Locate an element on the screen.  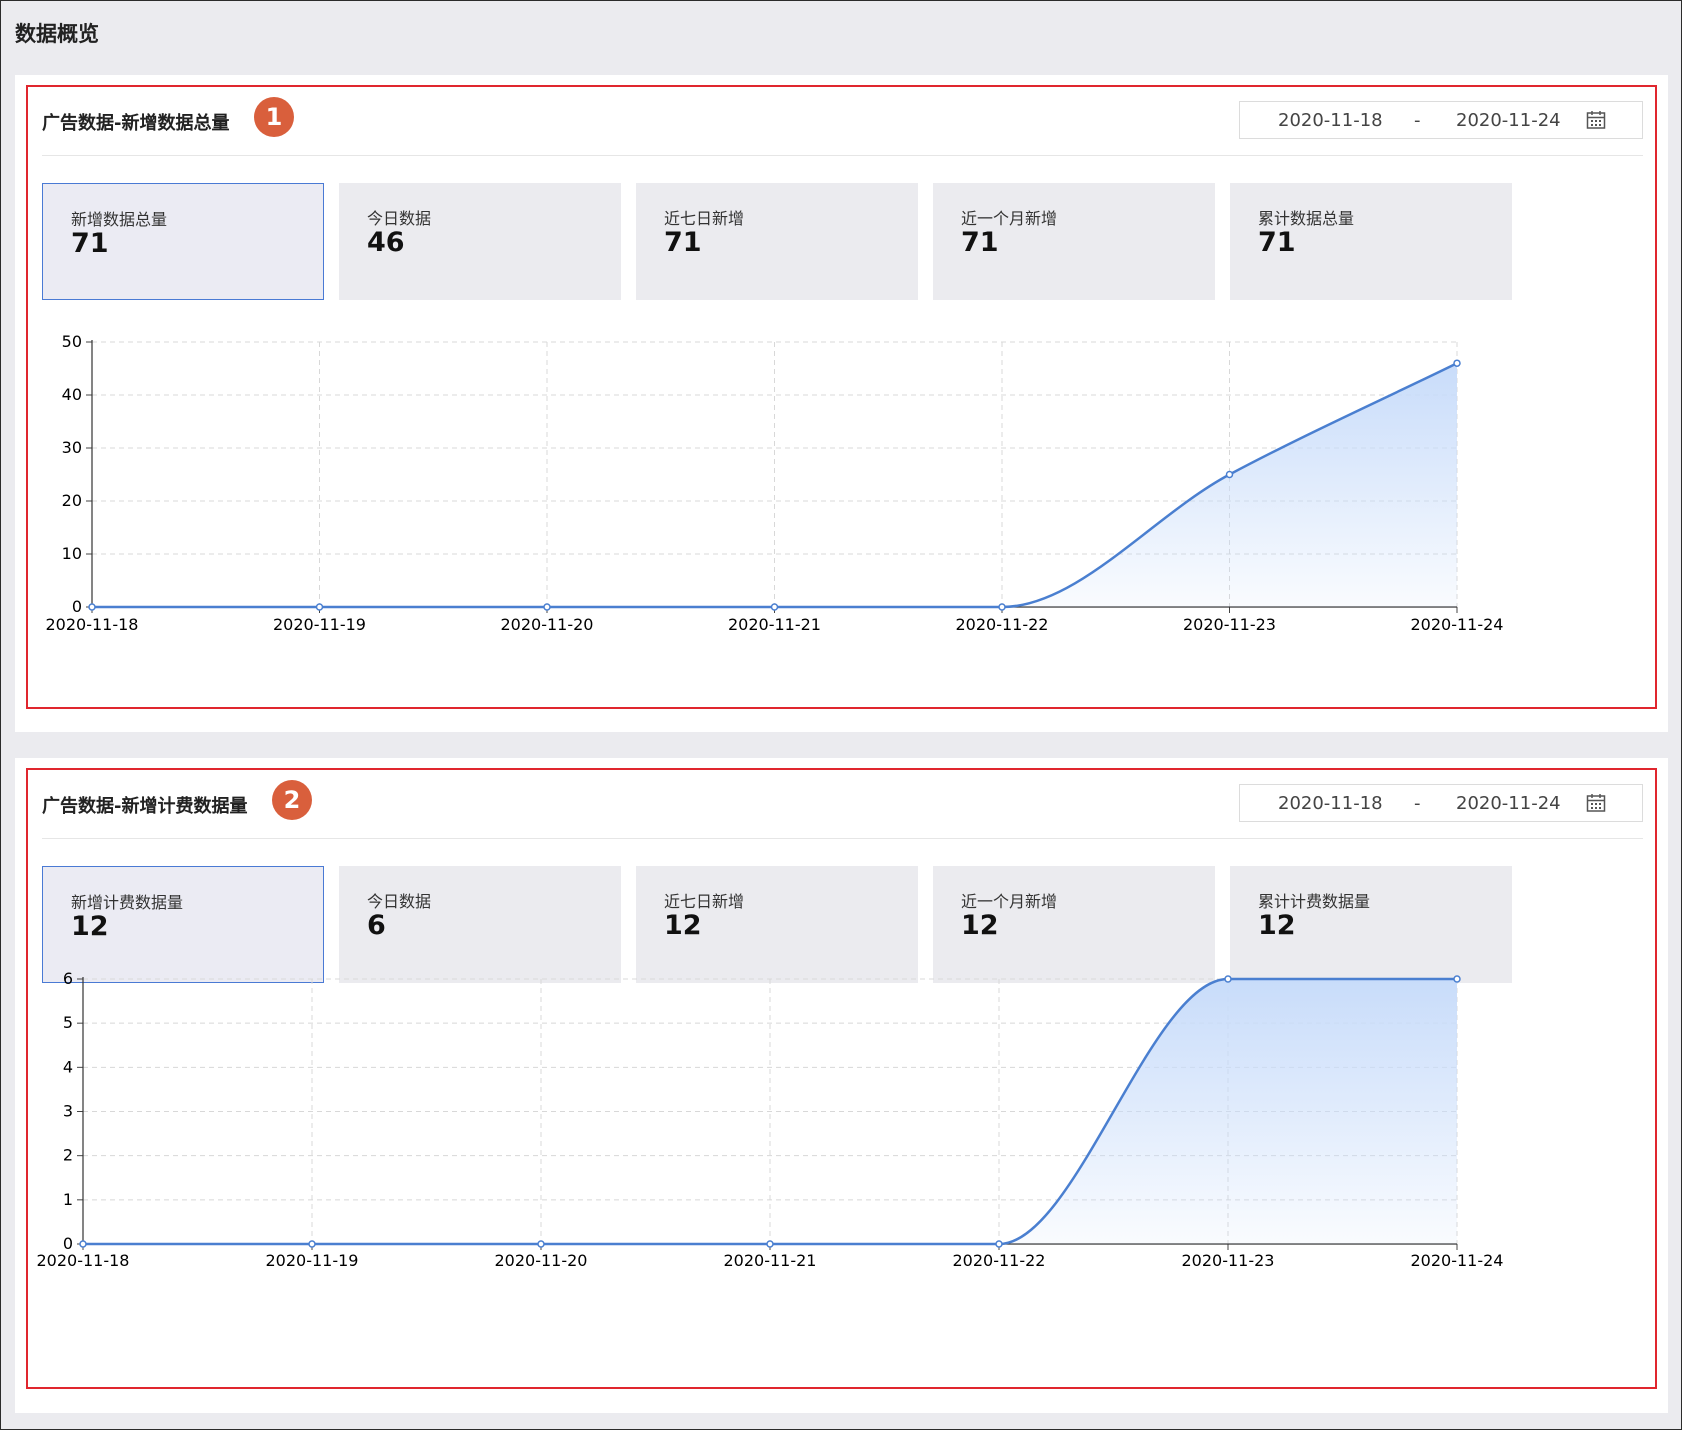
y-tick-label: 30 is located at coordinates (72, 447).